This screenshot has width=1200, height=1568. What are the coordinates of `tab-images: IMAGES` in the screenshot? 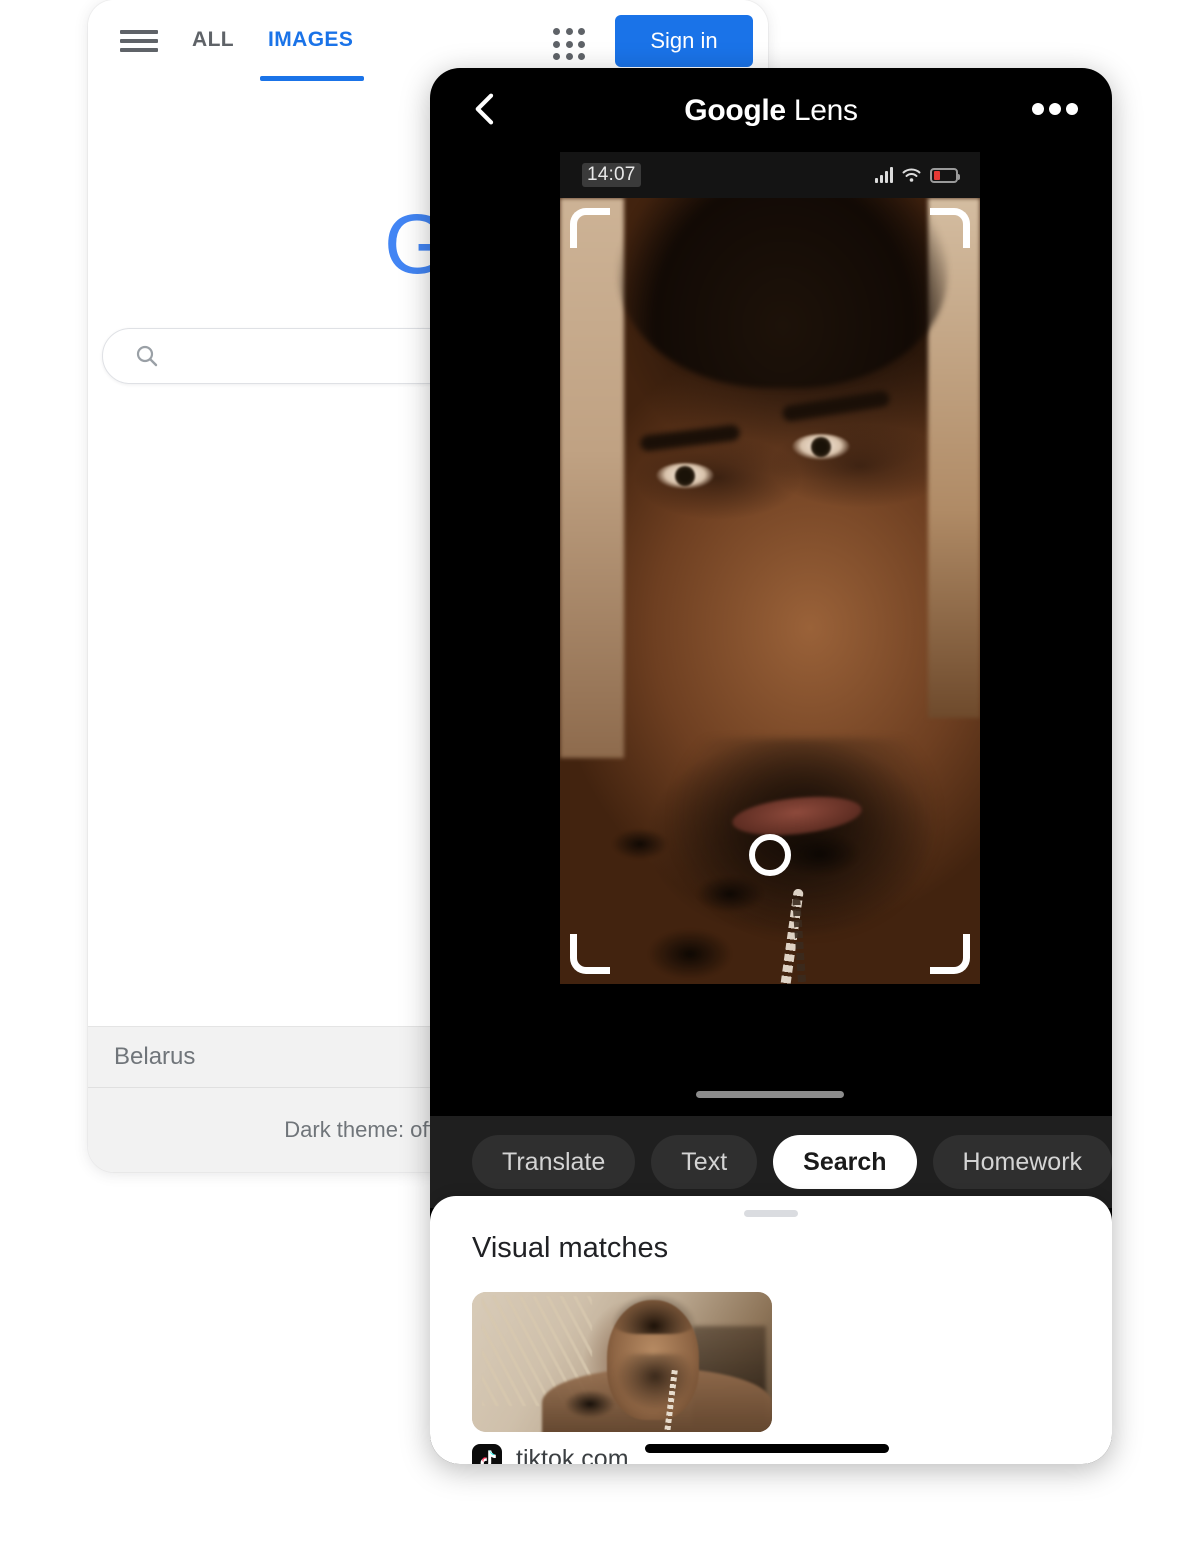 It's located at (310, 40).